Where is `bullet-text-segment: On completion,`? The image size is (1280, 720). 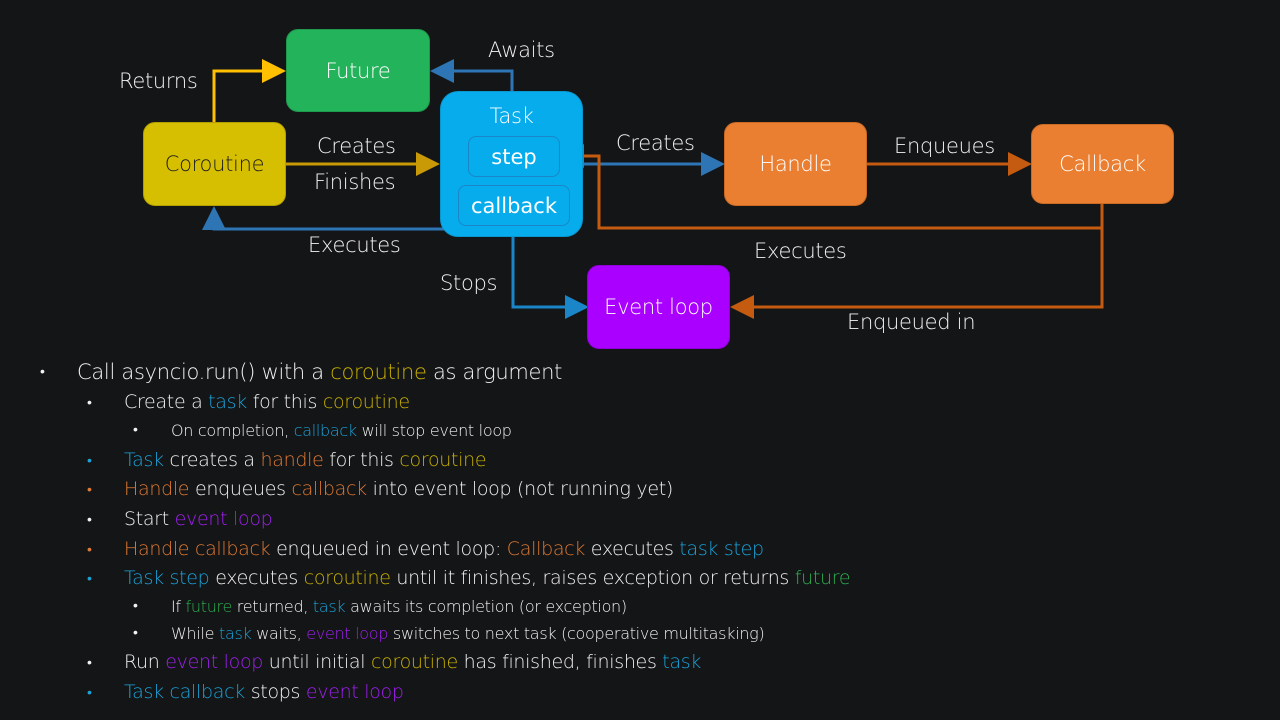 bullet-text-segment: On completion, is located at coordinates (232, 430).